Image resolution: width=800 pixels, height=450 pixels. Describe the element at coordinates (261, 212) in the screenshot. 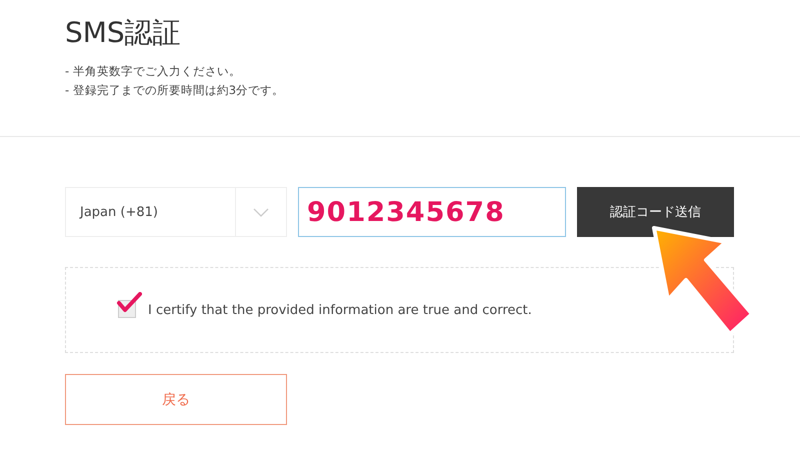

I see `chevron-down-icon` at that location.